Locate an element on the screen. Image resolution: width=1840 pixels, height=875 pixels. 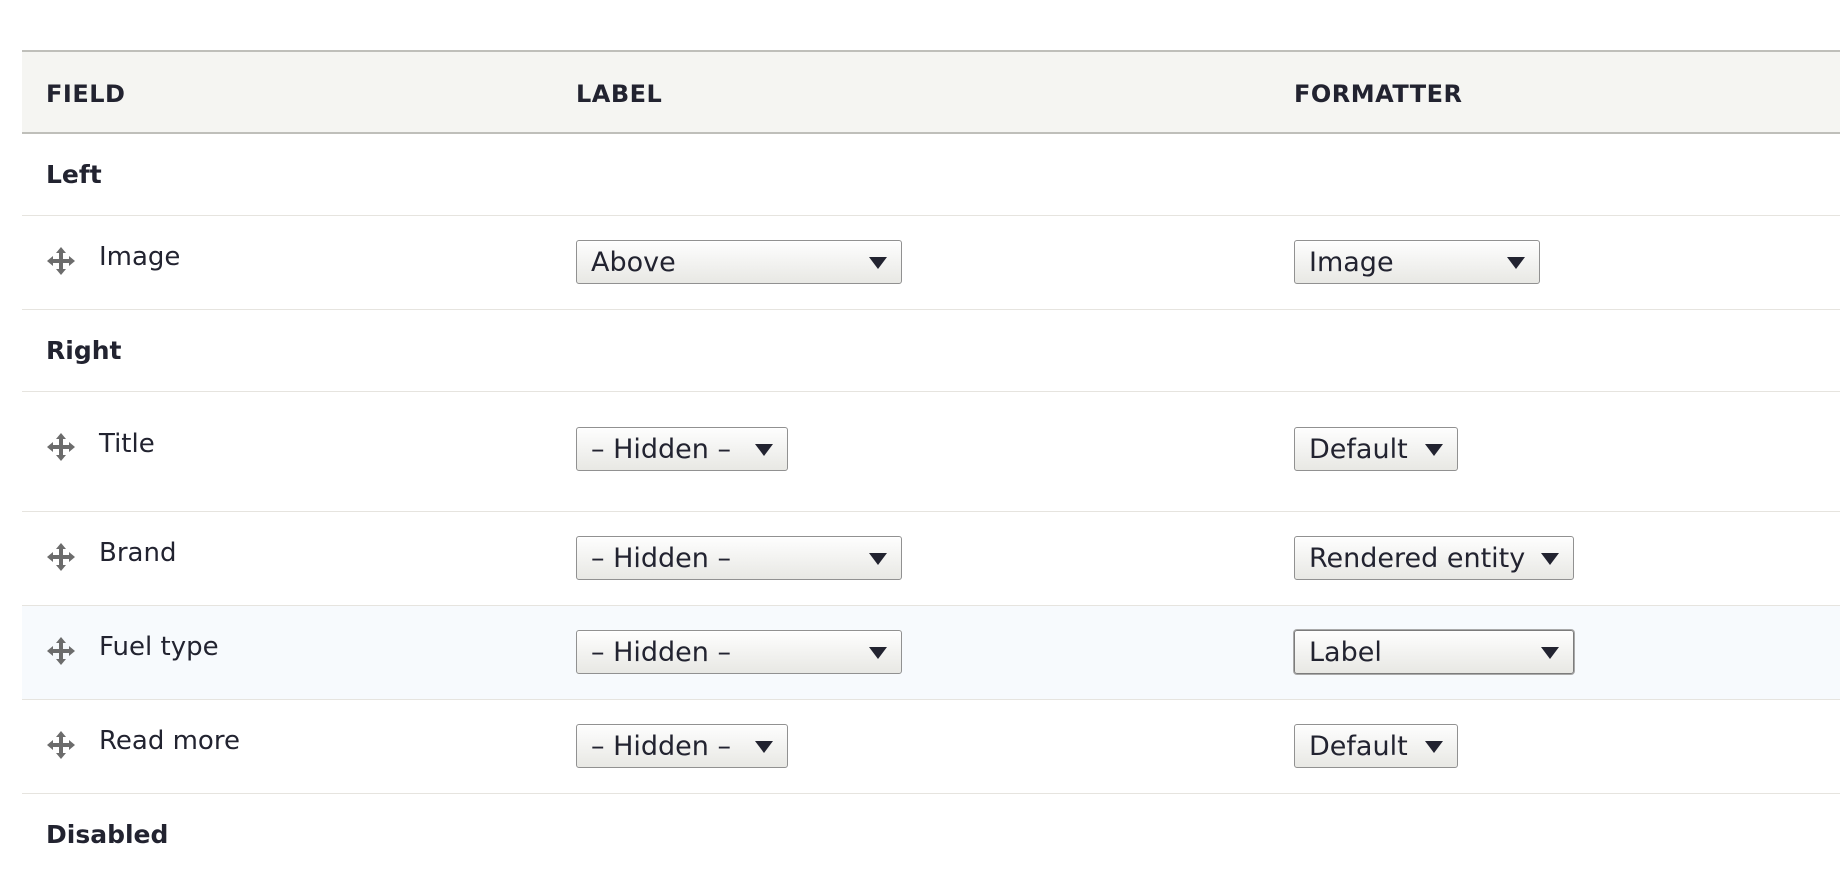
column-header-formatter: FORMATTER is located at coordinates (1378, 94).